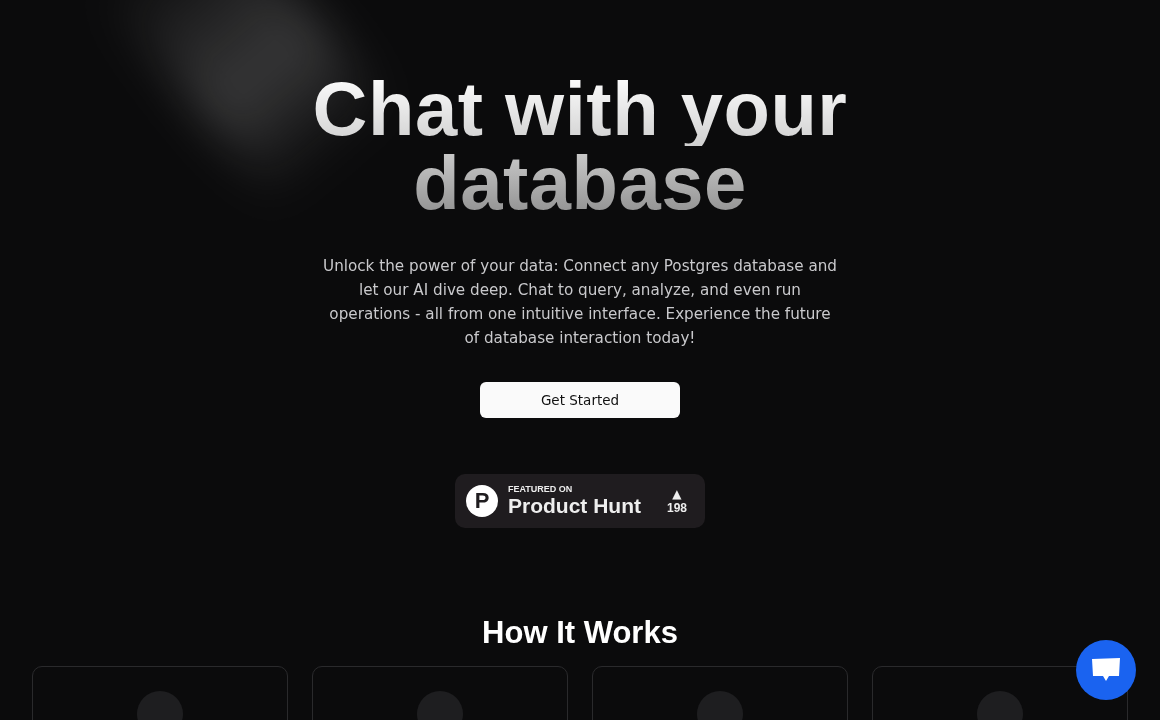 Image resolution: width=1160 pixels, height=720 pixels. I want to click on chat-bubble-icon, so click(1106, 670).